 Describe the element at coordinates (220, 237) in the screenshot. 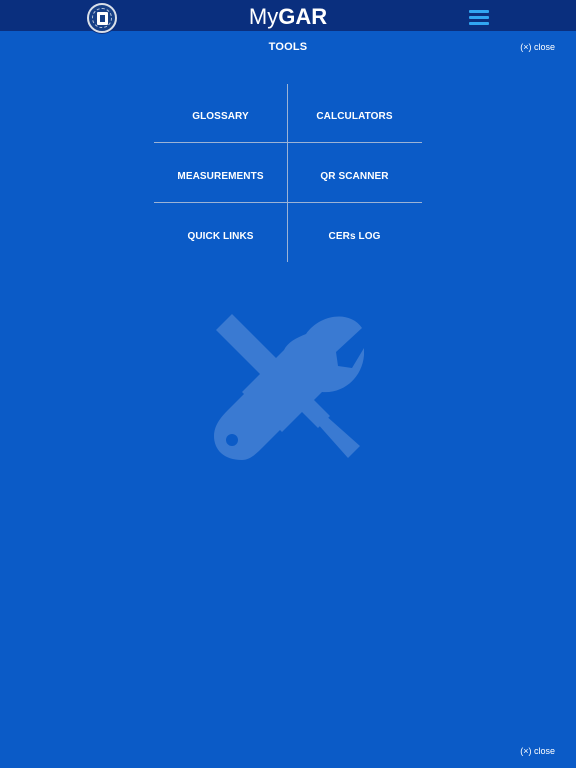

I see `tool-quick-links: QUICK LINKS` at that location.